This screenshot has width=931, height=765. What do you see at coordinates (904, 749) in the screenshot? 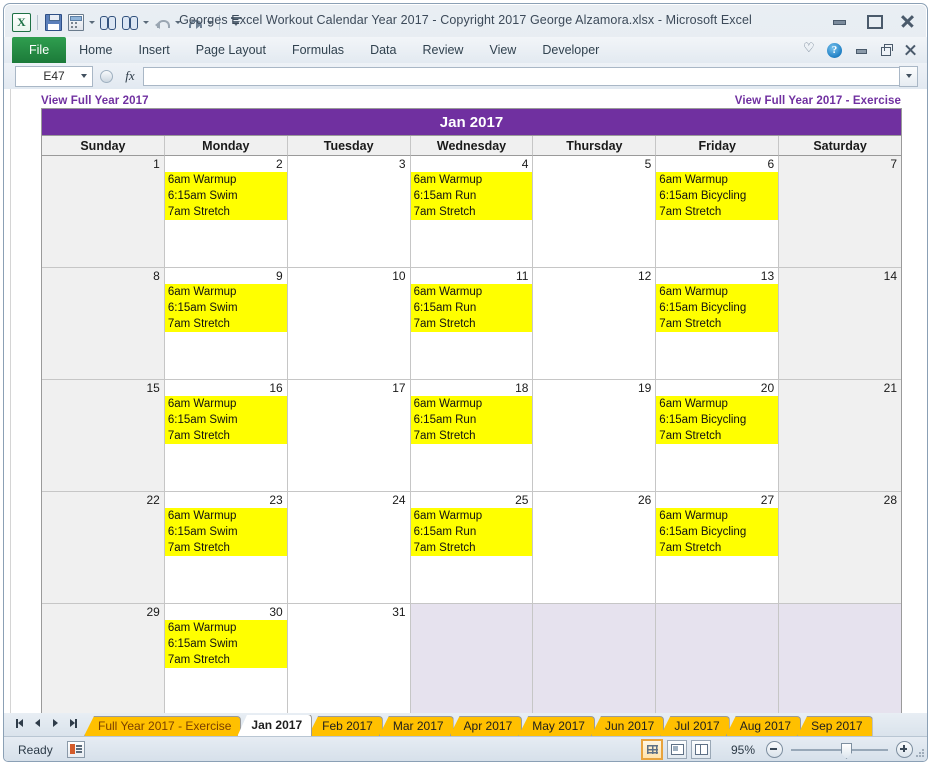
I see `zoom-in-icon` at bounding box center [904, 749].